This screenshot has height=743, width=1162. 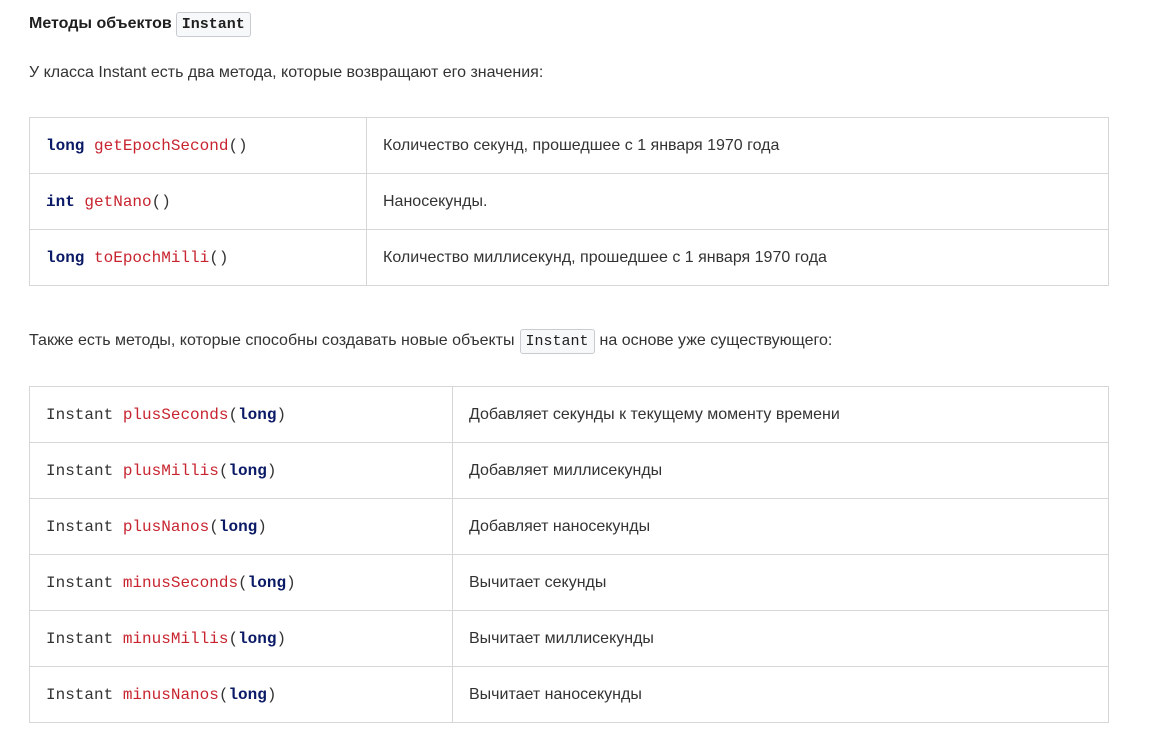 I want to click on method-description: Добавляет наносекунды, so click(x=780, y=526).